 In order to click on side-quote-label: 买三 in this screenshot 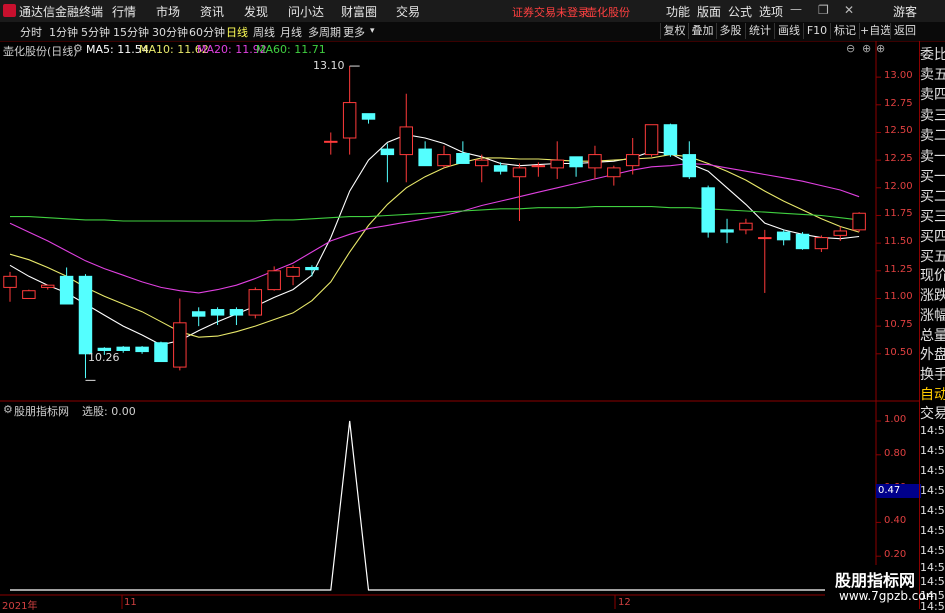, I will do `click(932, 217)`.